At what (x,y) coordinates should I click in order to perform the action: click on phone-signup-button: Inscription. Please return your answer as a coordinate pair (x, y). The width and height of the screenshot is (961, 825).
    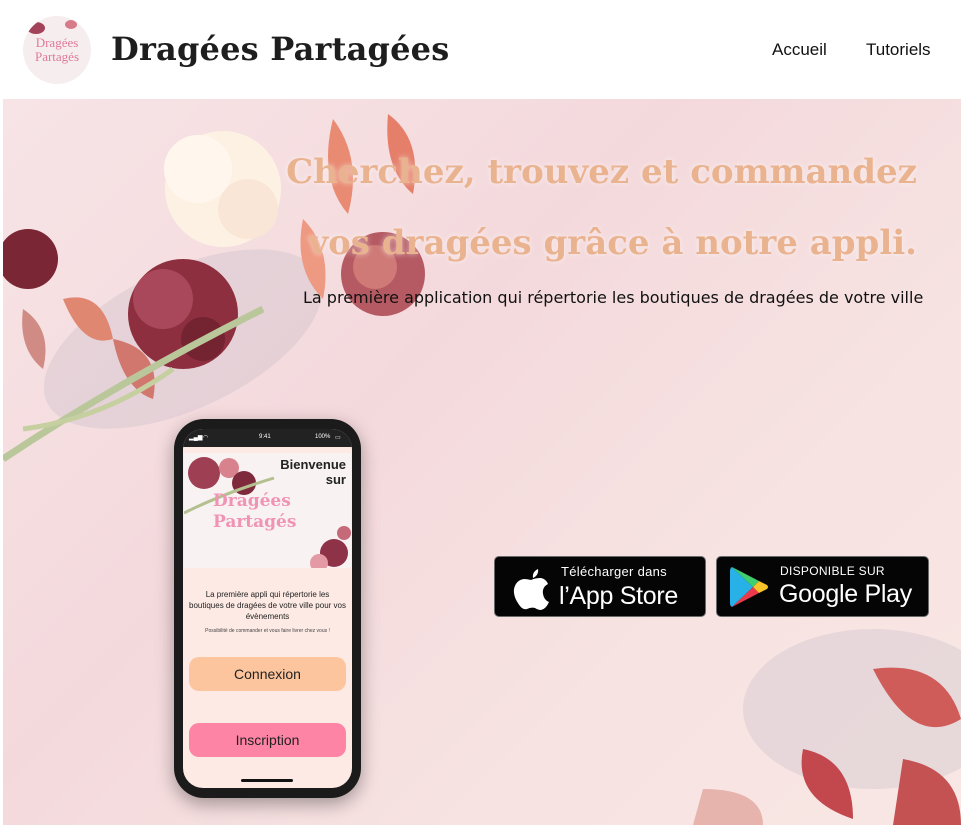
    Looking at the image, I should click on (267, 740).